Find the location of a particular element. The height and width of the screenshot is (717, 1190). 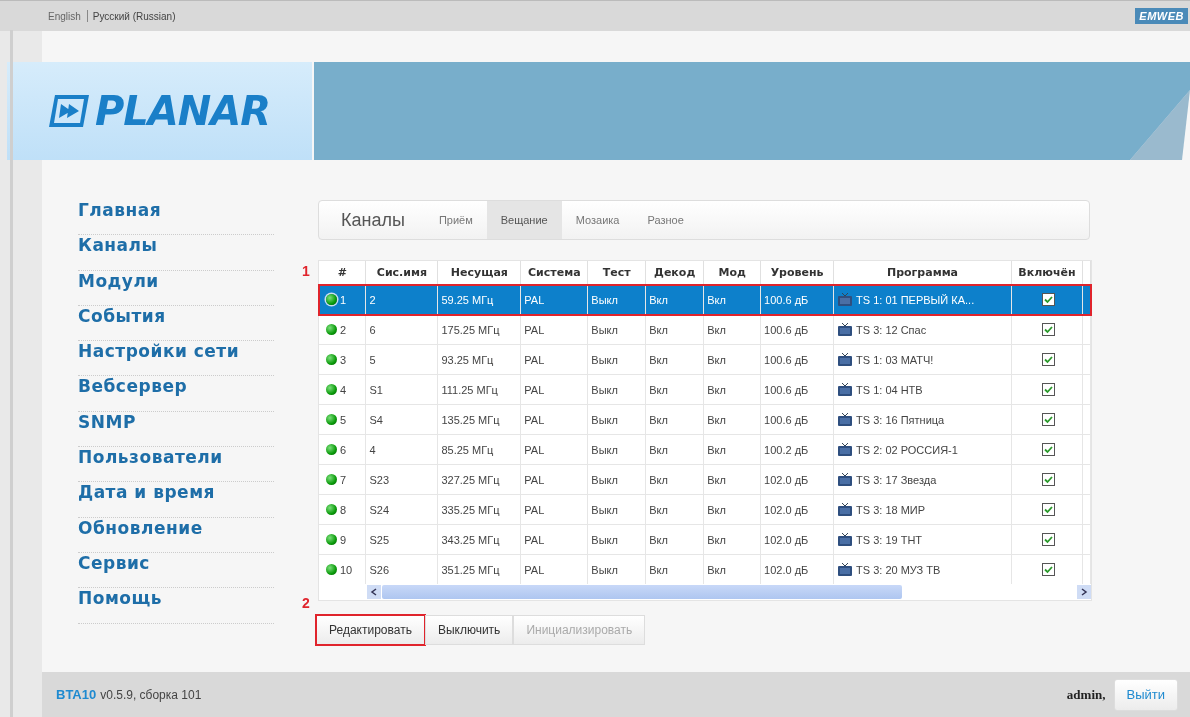

sidebar-item: Обновление is located at coordinates (176, 535).